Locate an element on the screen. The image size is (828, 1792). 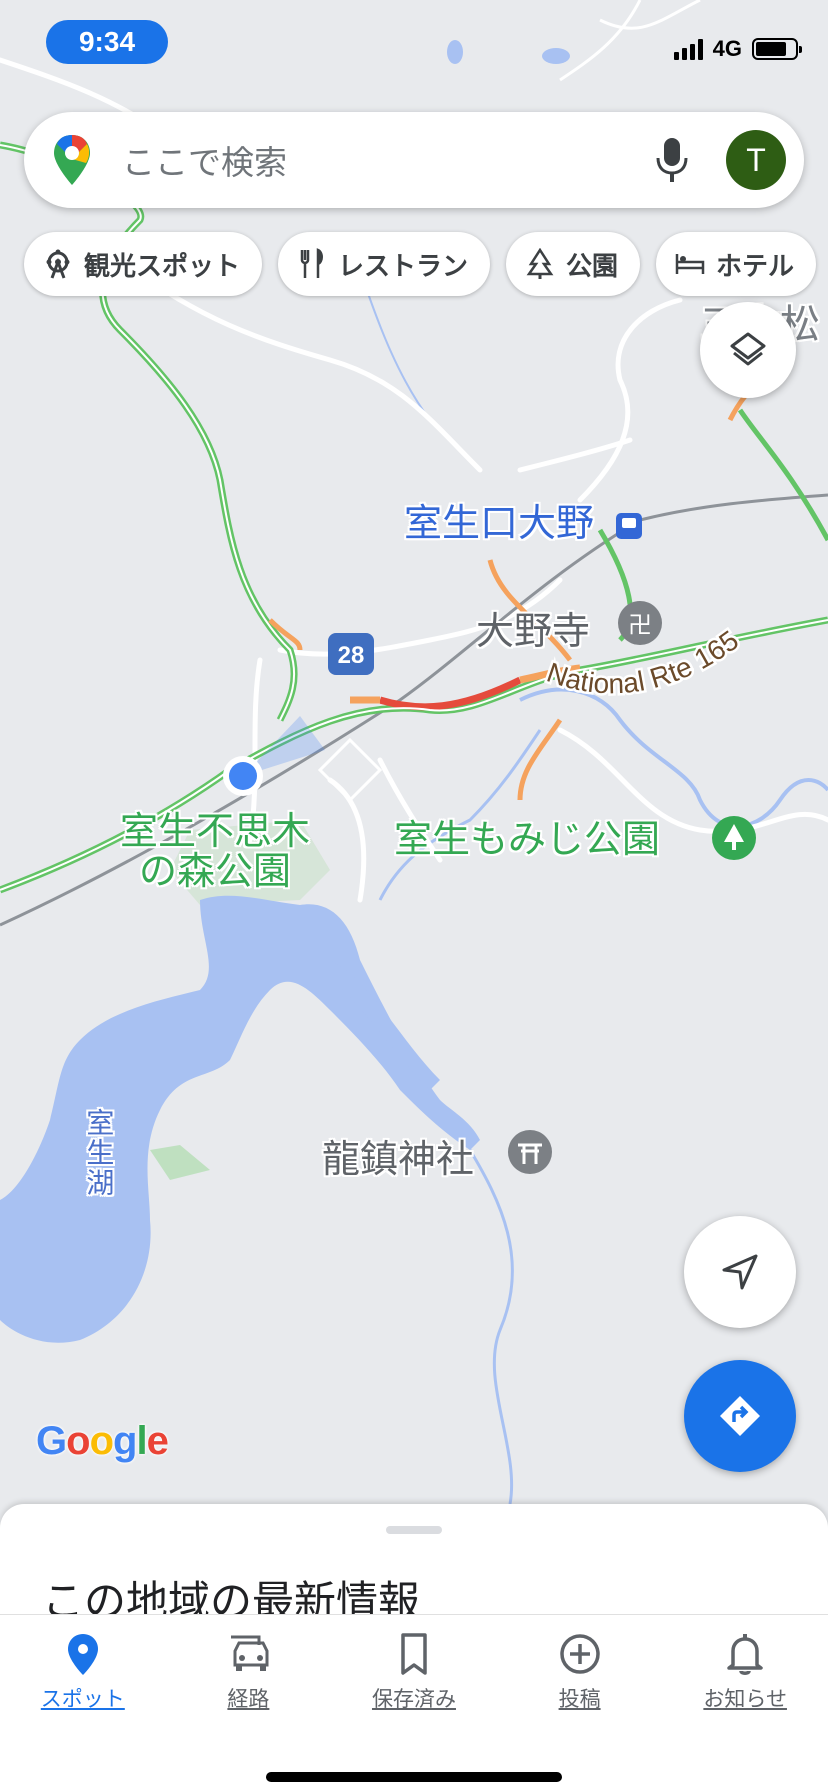
navigation-arrow-icon is located at coordinates (740, 1272).